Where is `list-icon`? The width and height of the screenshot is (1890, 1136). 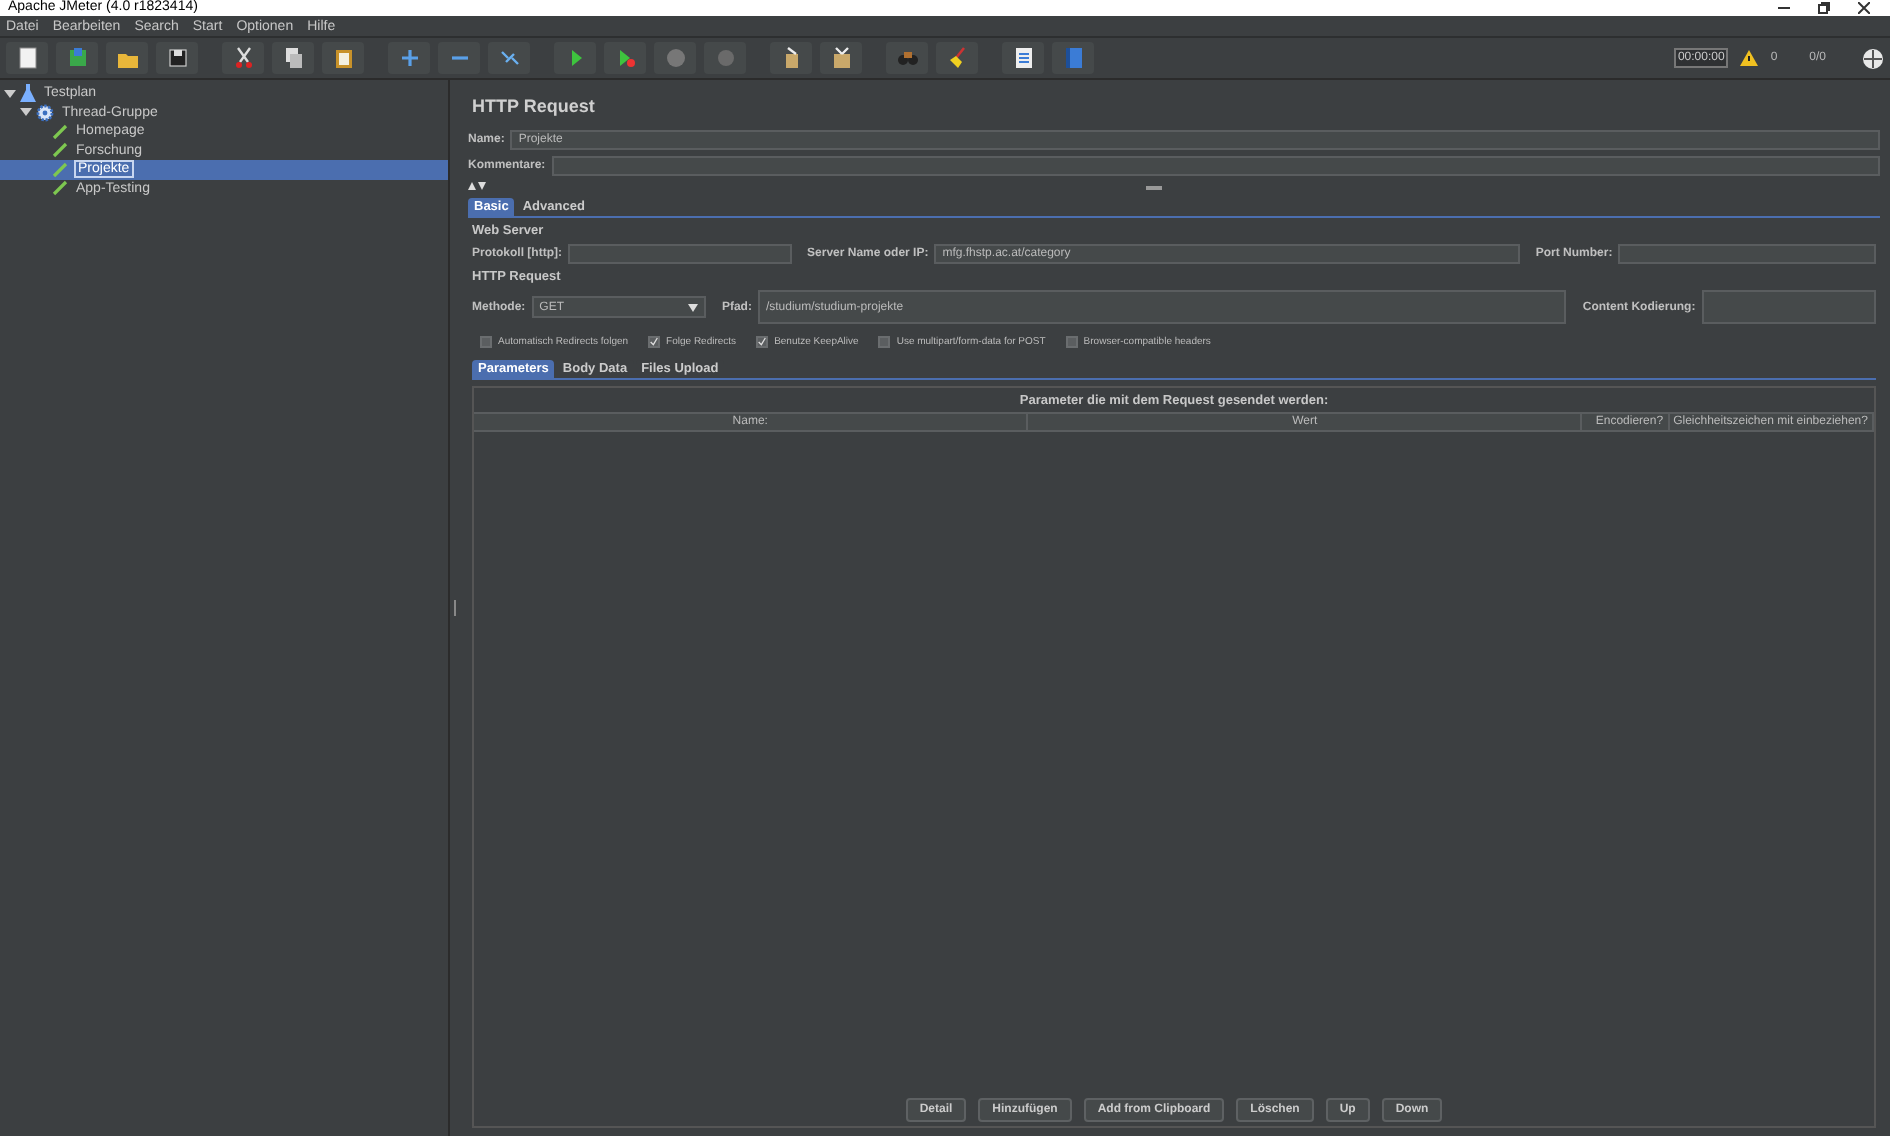
list-icon is located at coordinates (1023, 58).